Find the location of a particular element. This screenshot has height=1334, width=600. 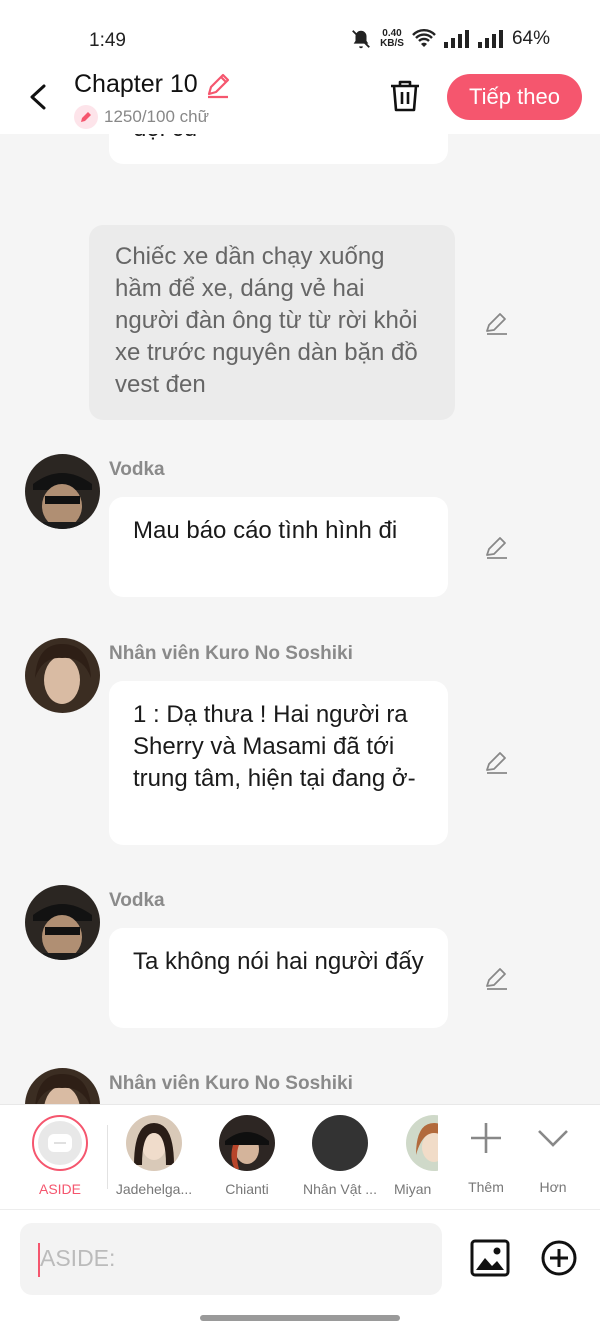

chapter-title: Chapter 10 is located at coordinates (153, 84).